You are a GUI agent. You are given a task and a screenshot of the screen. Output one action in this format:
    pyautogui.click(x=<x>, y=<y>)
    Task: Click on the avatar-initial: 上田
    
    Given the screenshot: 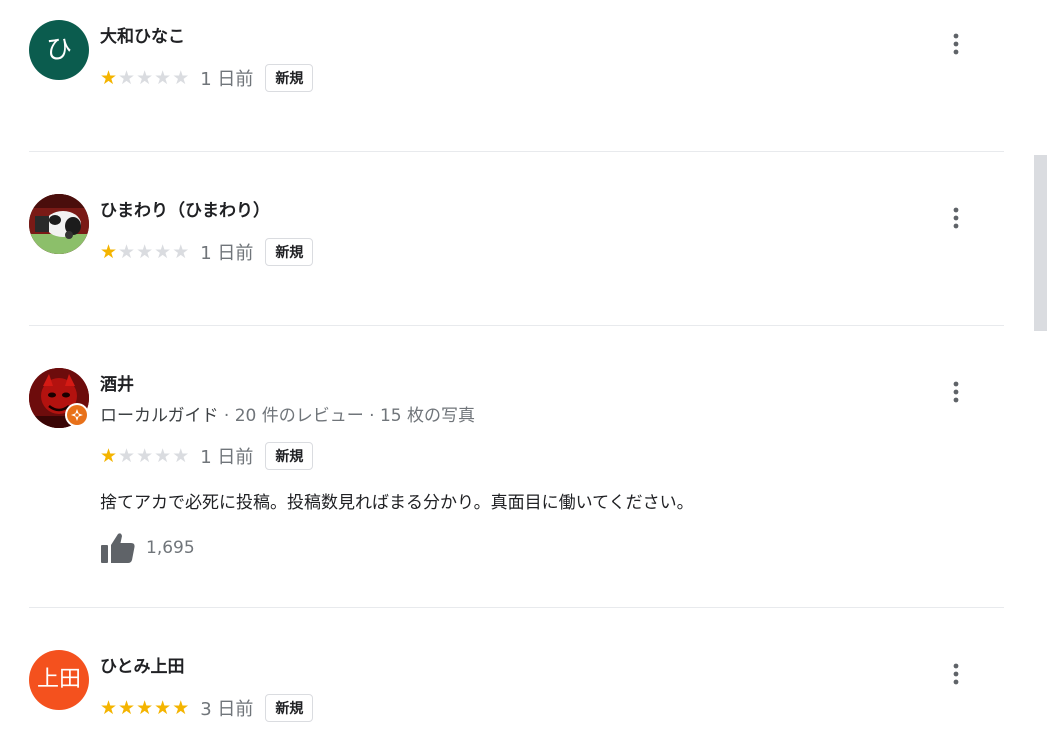 What is the action you would take?
    pyautogui.click(x=58, y=679)
    